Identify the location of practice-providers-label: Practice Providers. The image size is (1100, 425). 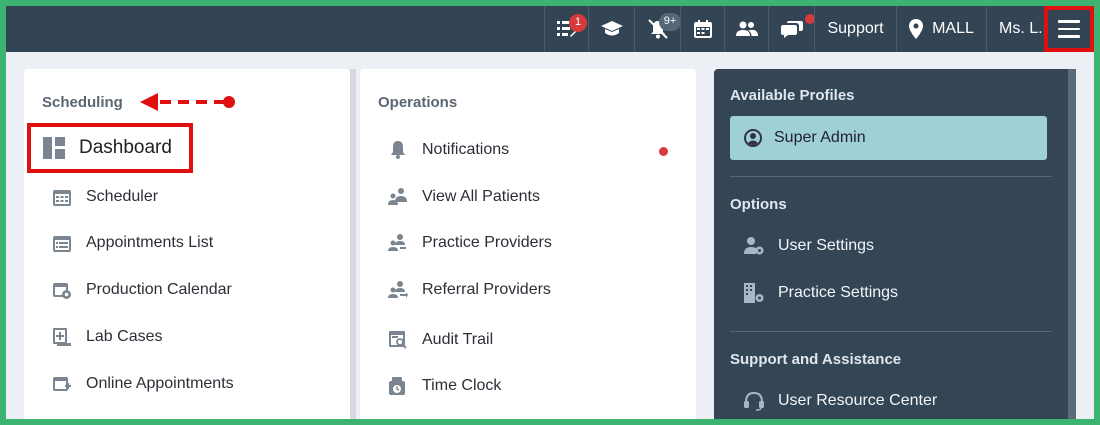
(487, 242).